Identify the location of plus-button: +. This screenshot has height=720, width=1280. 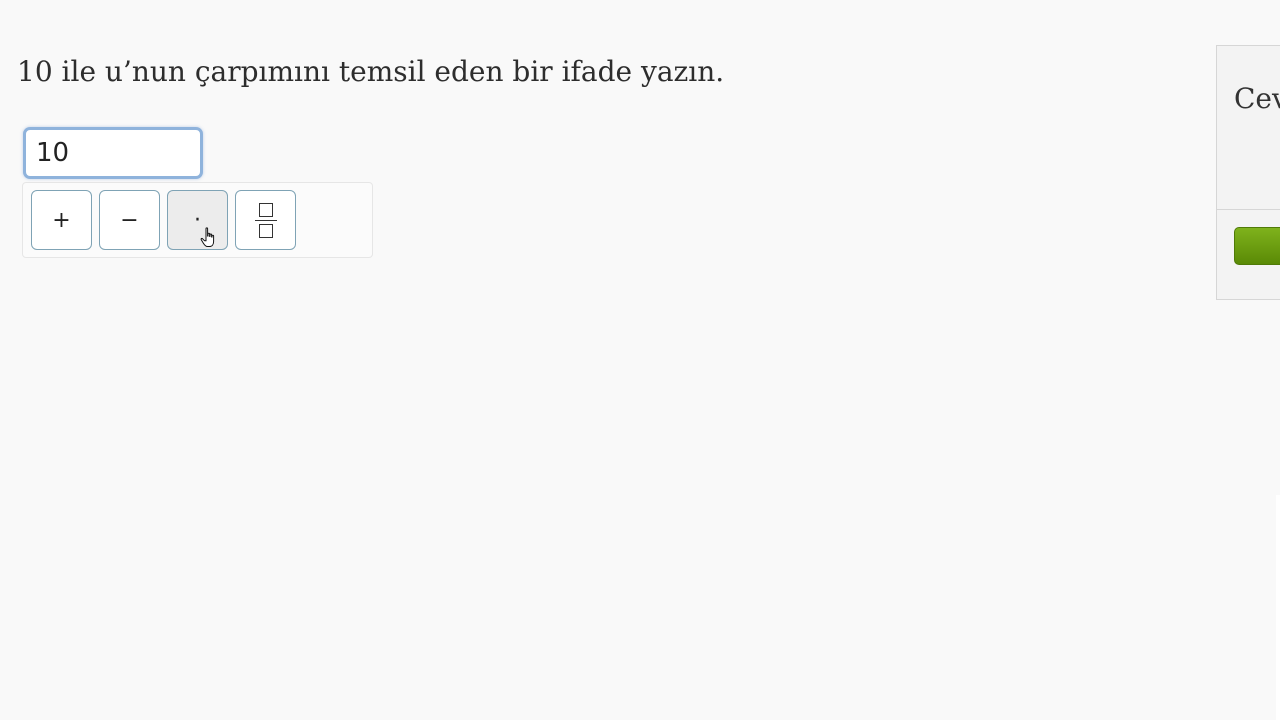
(61, 220).